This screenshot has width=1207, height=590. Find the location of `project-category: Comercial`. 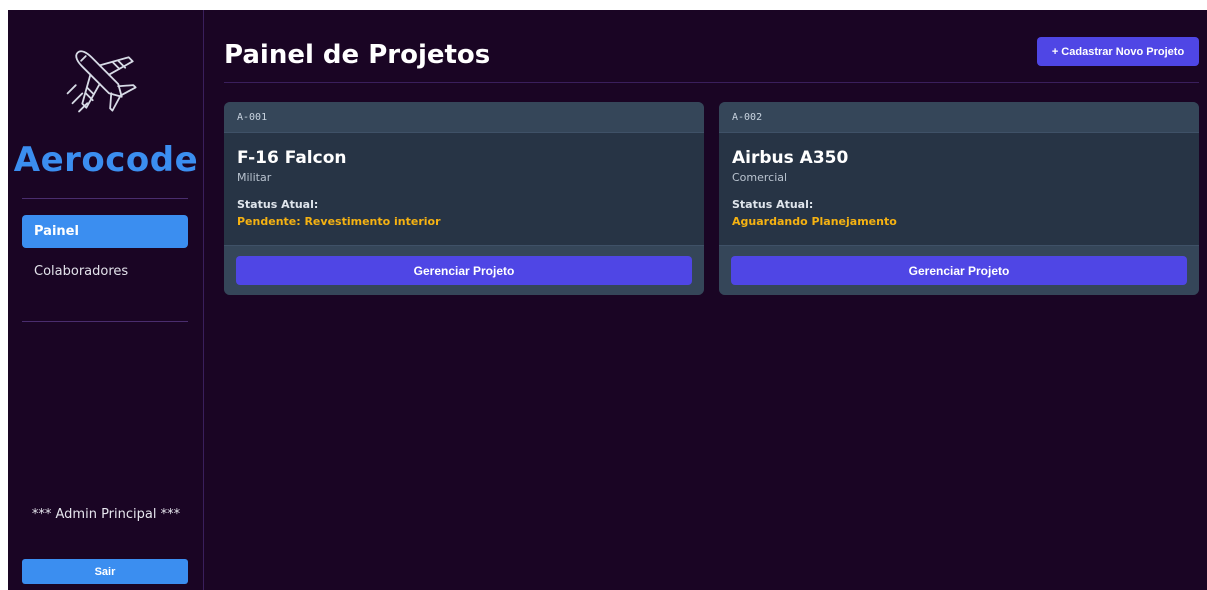

project-category: Comercial is located at coordinates (760, 177).